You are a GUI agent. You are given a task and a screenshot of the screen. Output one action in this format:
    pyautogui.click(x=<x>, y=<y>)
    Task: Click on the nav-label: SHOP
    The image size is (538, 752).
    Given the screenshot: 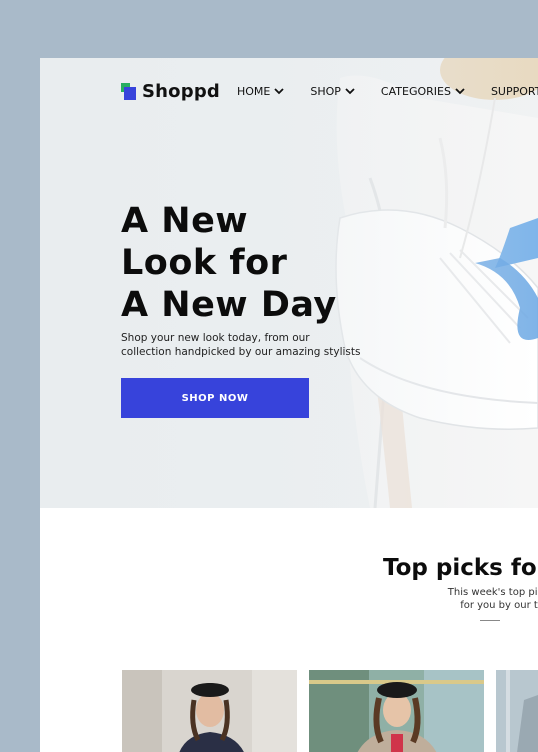 What is the action you would take?
    pyautogui.click(x=325, y=91)
    